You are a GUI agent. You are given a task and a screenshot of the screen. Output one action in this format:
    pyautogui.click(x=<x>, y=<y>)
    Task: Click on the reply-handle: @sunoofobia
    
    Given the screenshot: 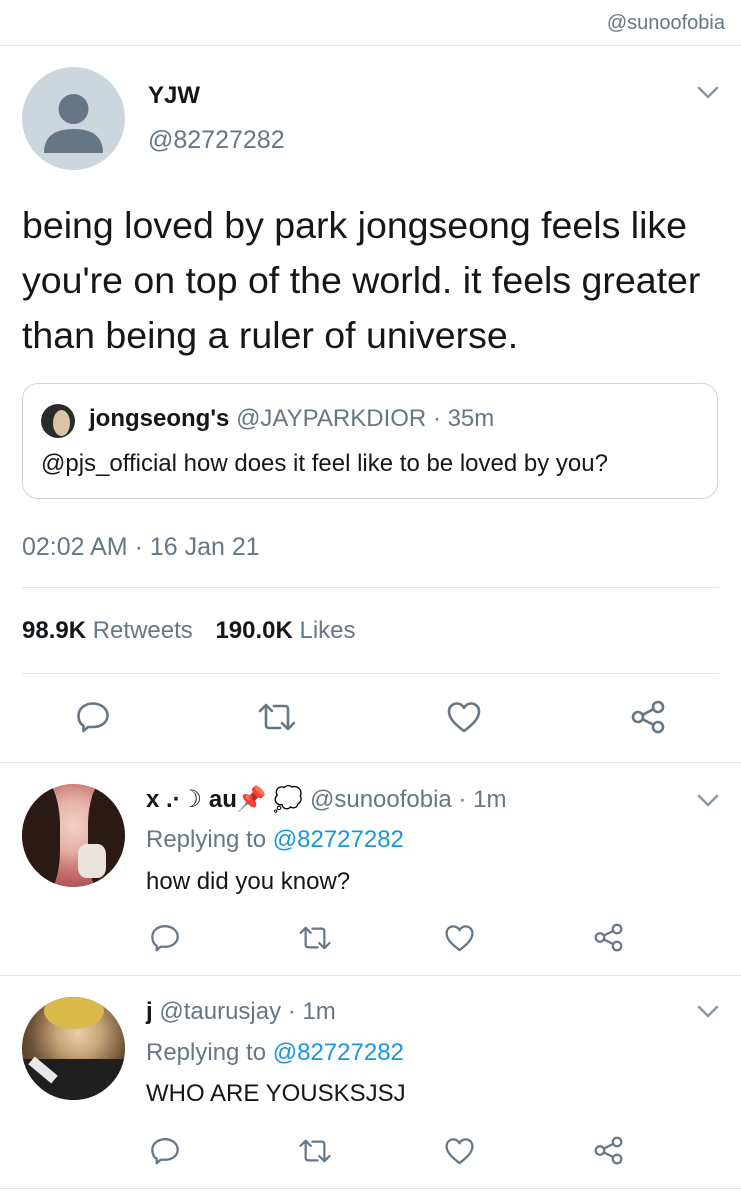 What is the action you would take?
    pyautogui.click(x=381, y=799)
    